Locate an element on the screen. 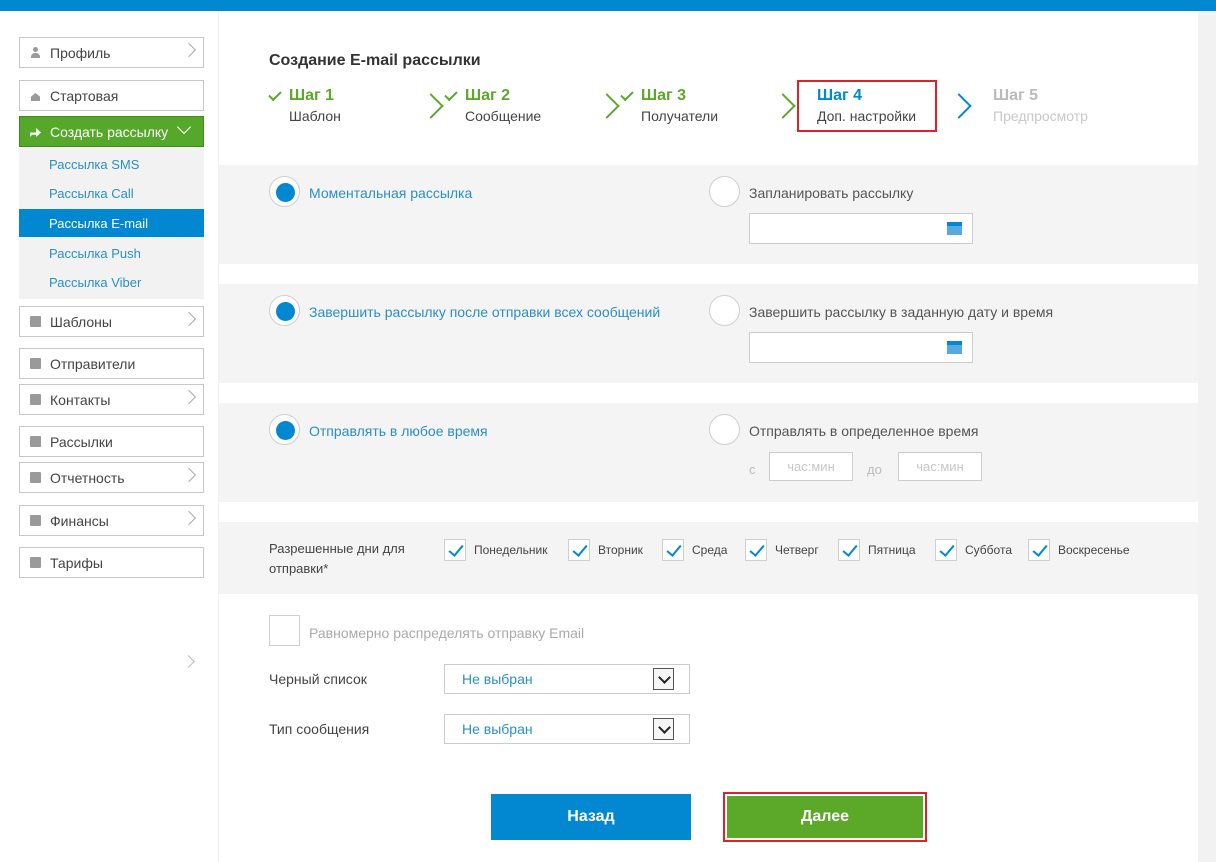 Image resolution: width=1216 pixels, height=862 pixels. to-label: до is located at coordinates (874, 469).